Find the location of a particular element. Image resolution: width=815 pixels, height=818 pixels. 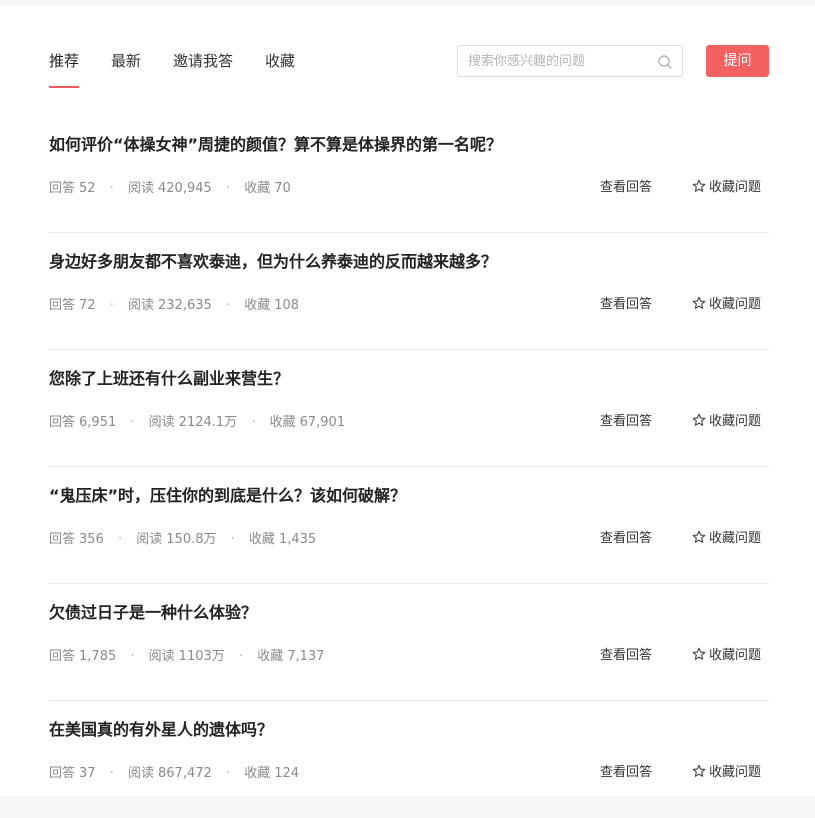

question-title: “鬼压床”时，压住你的到底是什么？该如何破解？ is located at coordinates (227, 494).